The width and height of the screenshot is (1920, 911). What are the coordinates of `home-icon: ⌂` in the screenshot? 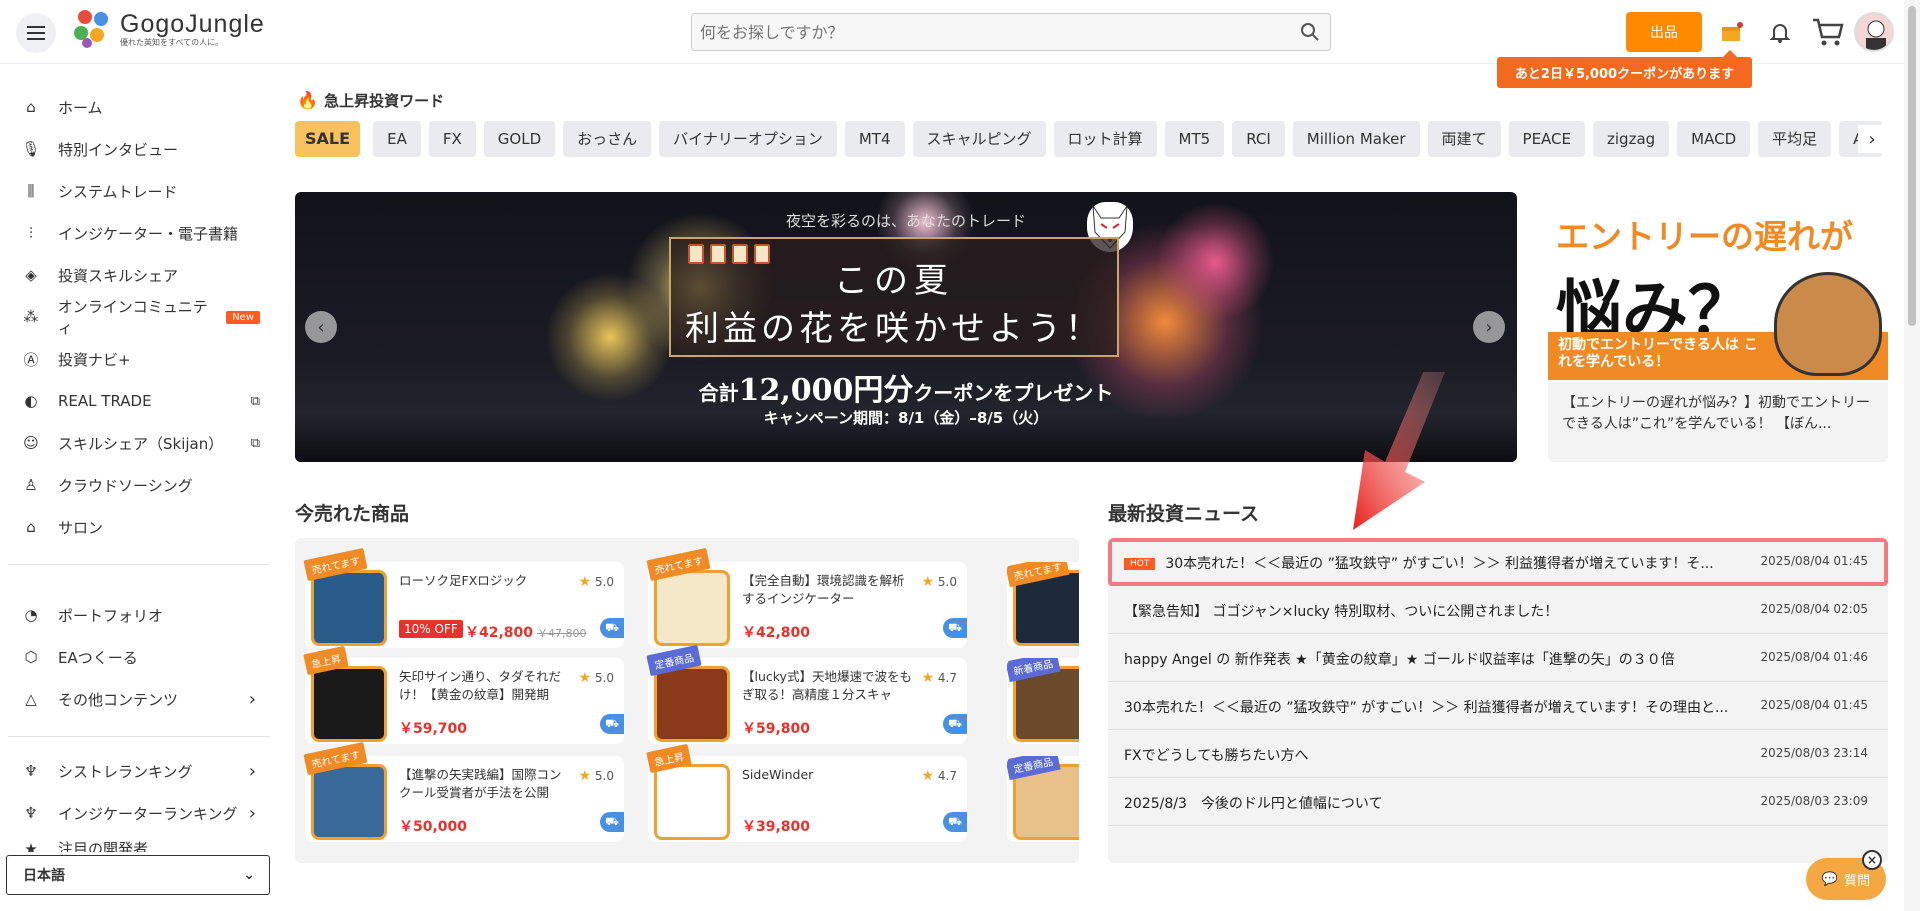 It's located at (31, 107).